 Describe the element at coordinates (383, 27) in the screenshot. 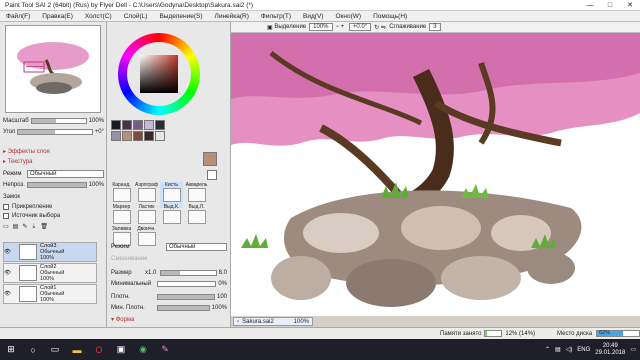

I see `flip-icon: ⇋` at that location.